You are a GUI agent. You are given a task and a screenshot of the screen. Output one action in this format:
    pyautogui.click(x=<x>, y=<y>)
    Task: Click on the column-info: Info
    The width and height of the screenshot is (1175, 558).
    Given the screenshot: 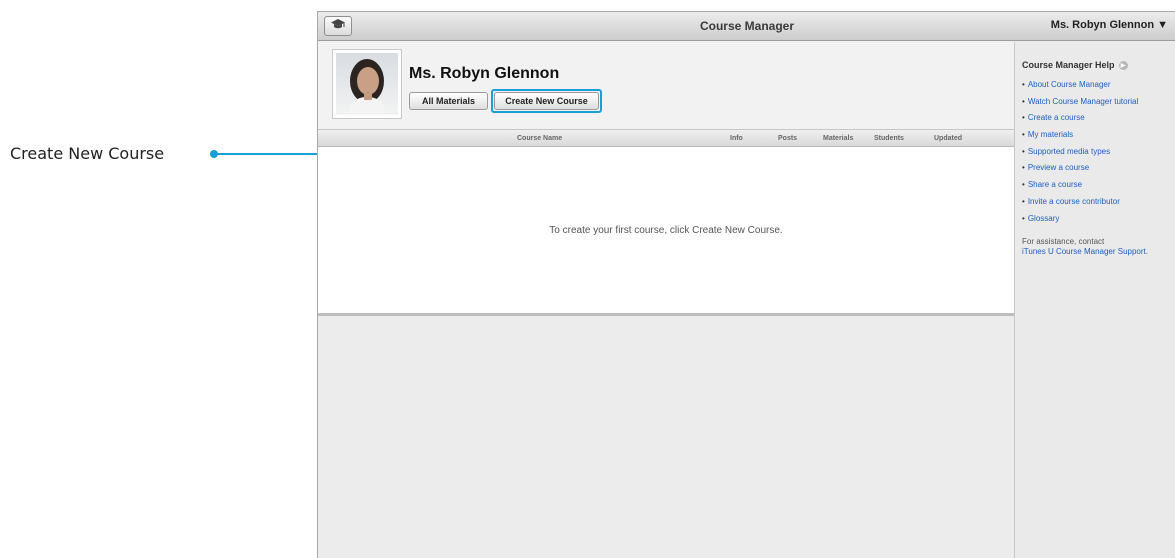 What is the action you would take?
    pyautogui.click(x=736, y=138)
    